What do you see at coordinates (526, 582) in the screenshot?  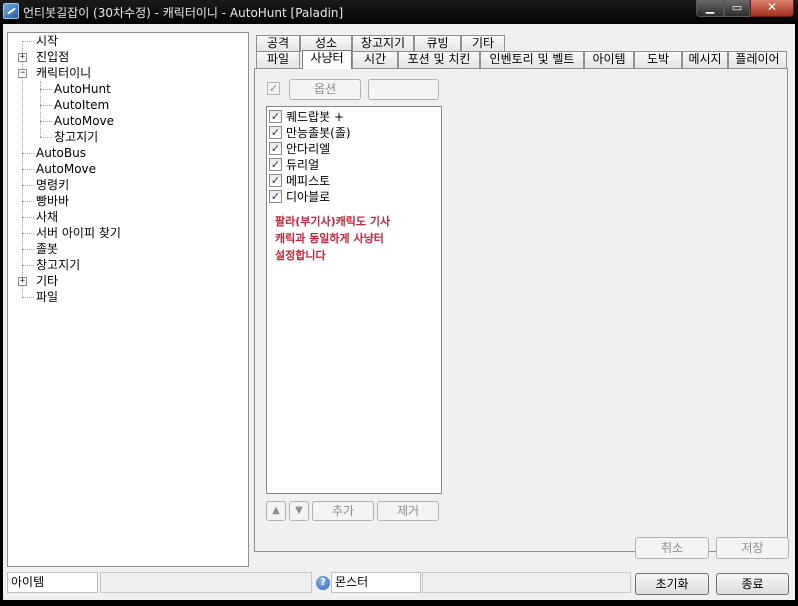 I see `monster-value-field` at bounding box center [526, 582].